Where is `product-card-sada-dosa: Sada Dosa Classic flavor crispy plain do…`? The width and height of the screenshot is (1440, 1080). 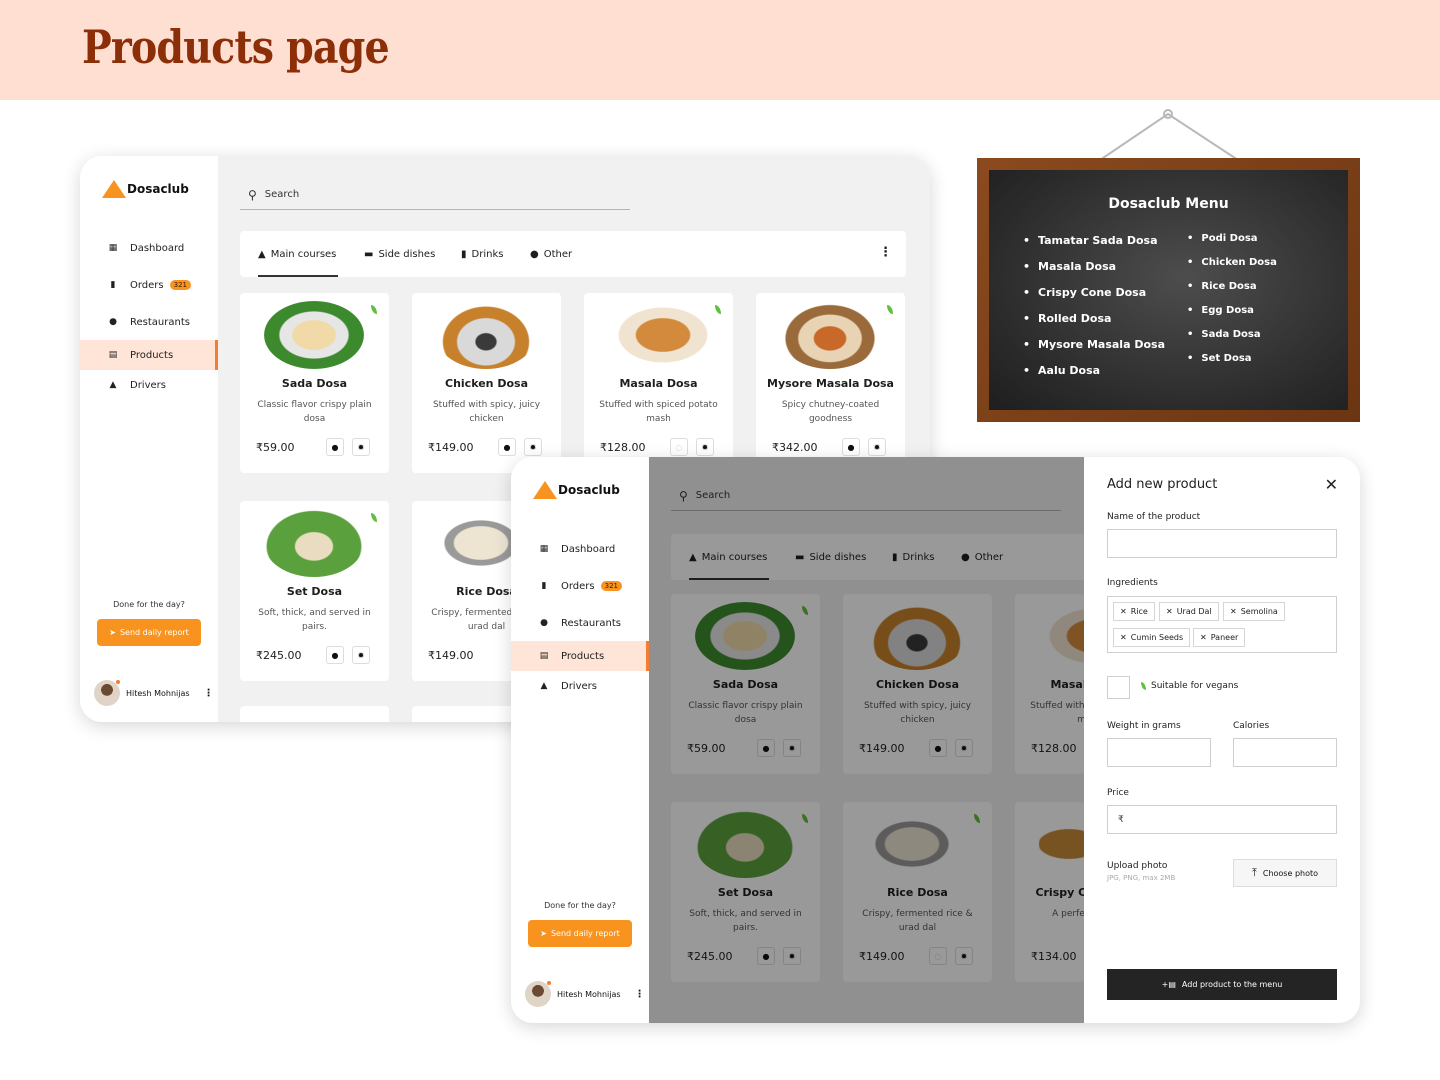 product-card-sada-dosa: Sada Dosa Classic flavor crispy plain do… is located at coordinates (314, 383).